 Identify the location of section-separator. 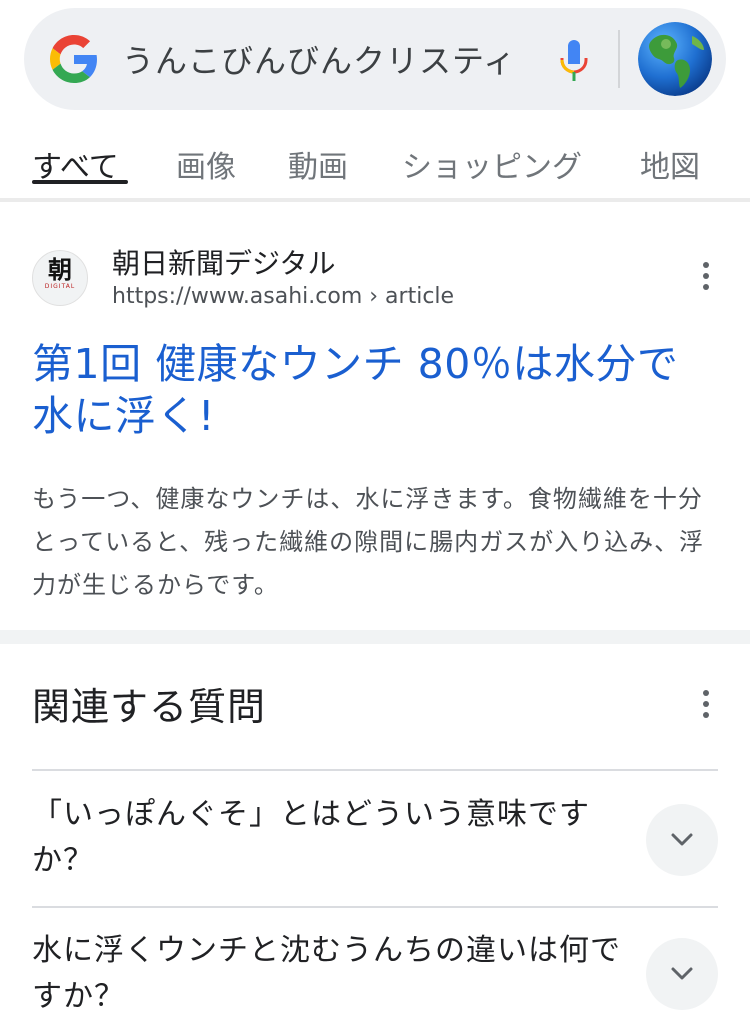
(375, 637).